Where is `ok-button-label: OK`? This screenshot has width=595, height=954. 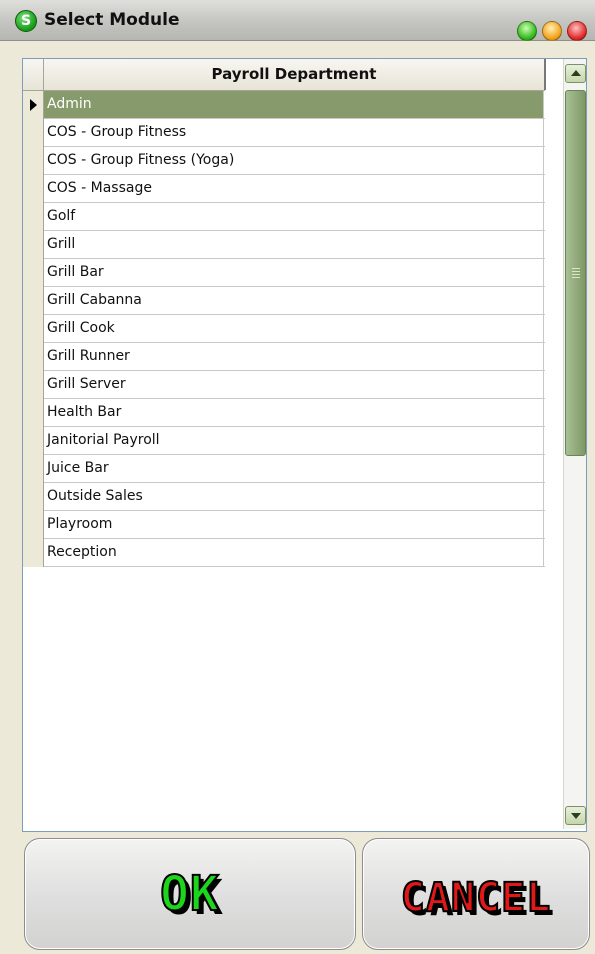
ok-button-label: OK is located at coordinates (189, 894).